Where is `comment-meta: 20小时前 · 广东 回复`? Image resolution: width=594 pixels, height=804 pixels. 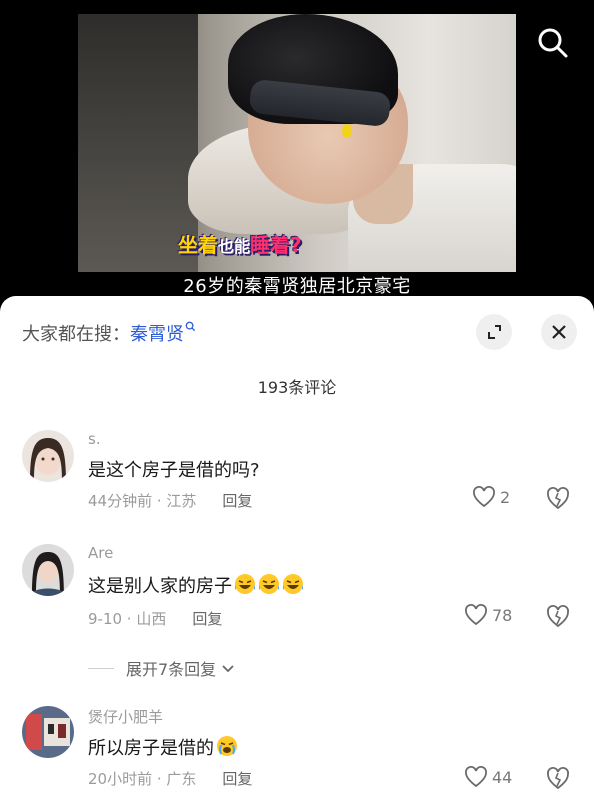
comment-meta: 20小时前 · 广东 回复 is located at coordinates (170, 778).